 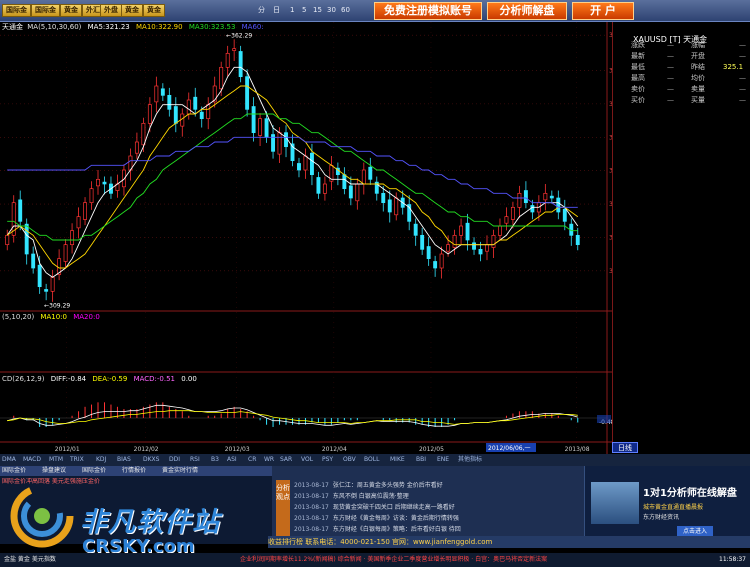 What do you see at coordinates (371, 460) in the screenshot?
I see `indicator-tab: BOLL` at bounding box center [371, 460].